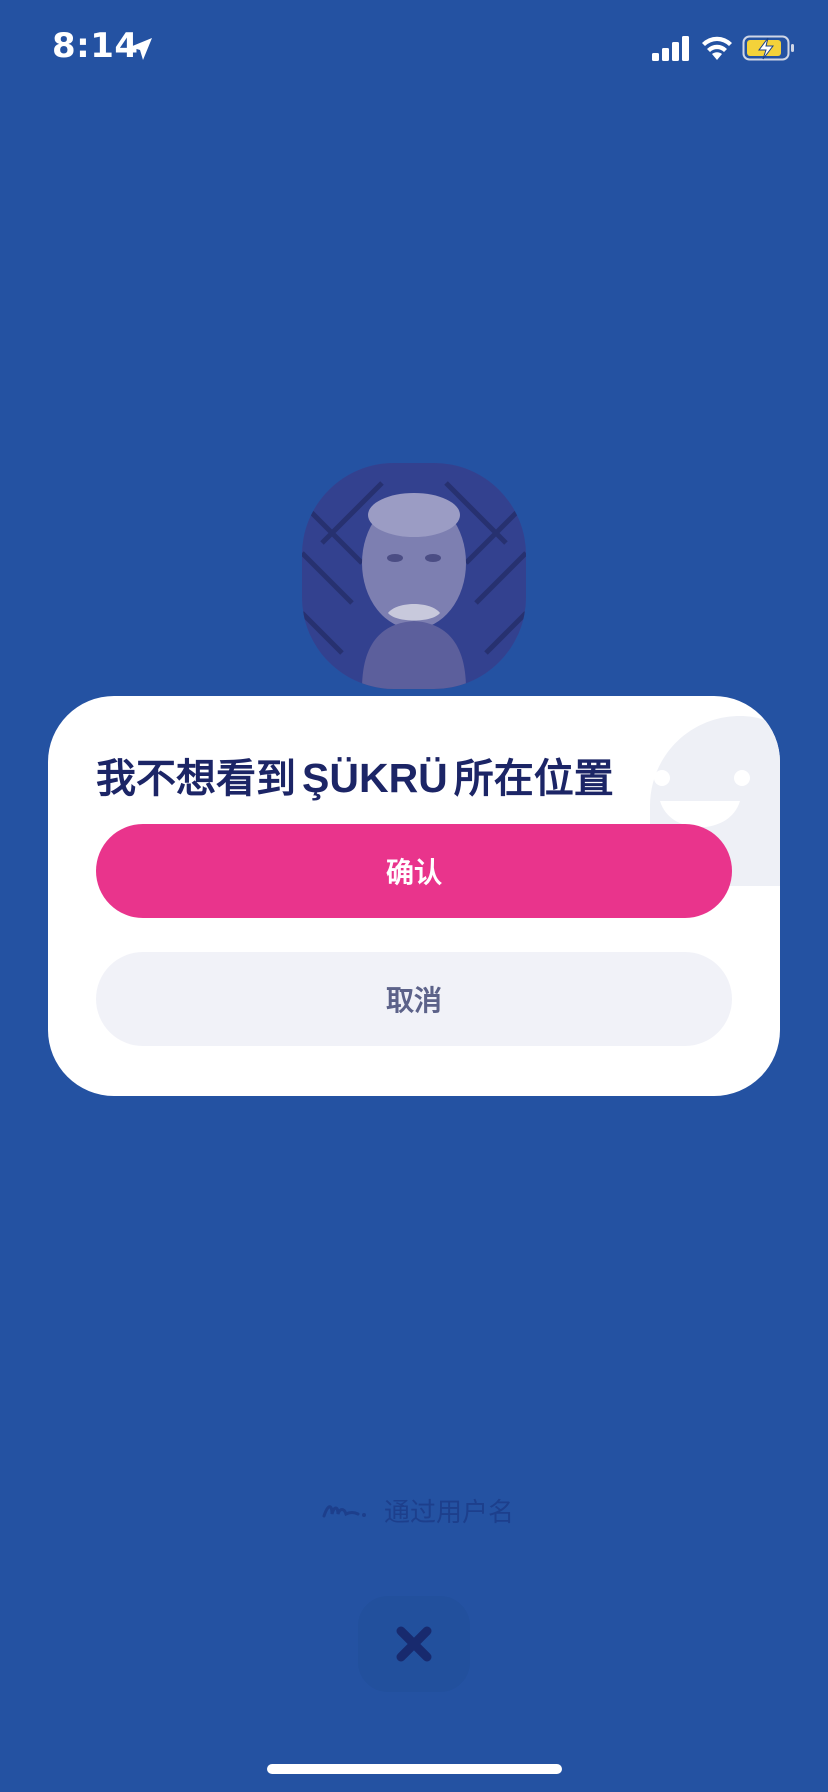 The image size is (828, 1792). I want to click on cellular-signal-icon, so click(670, 48).